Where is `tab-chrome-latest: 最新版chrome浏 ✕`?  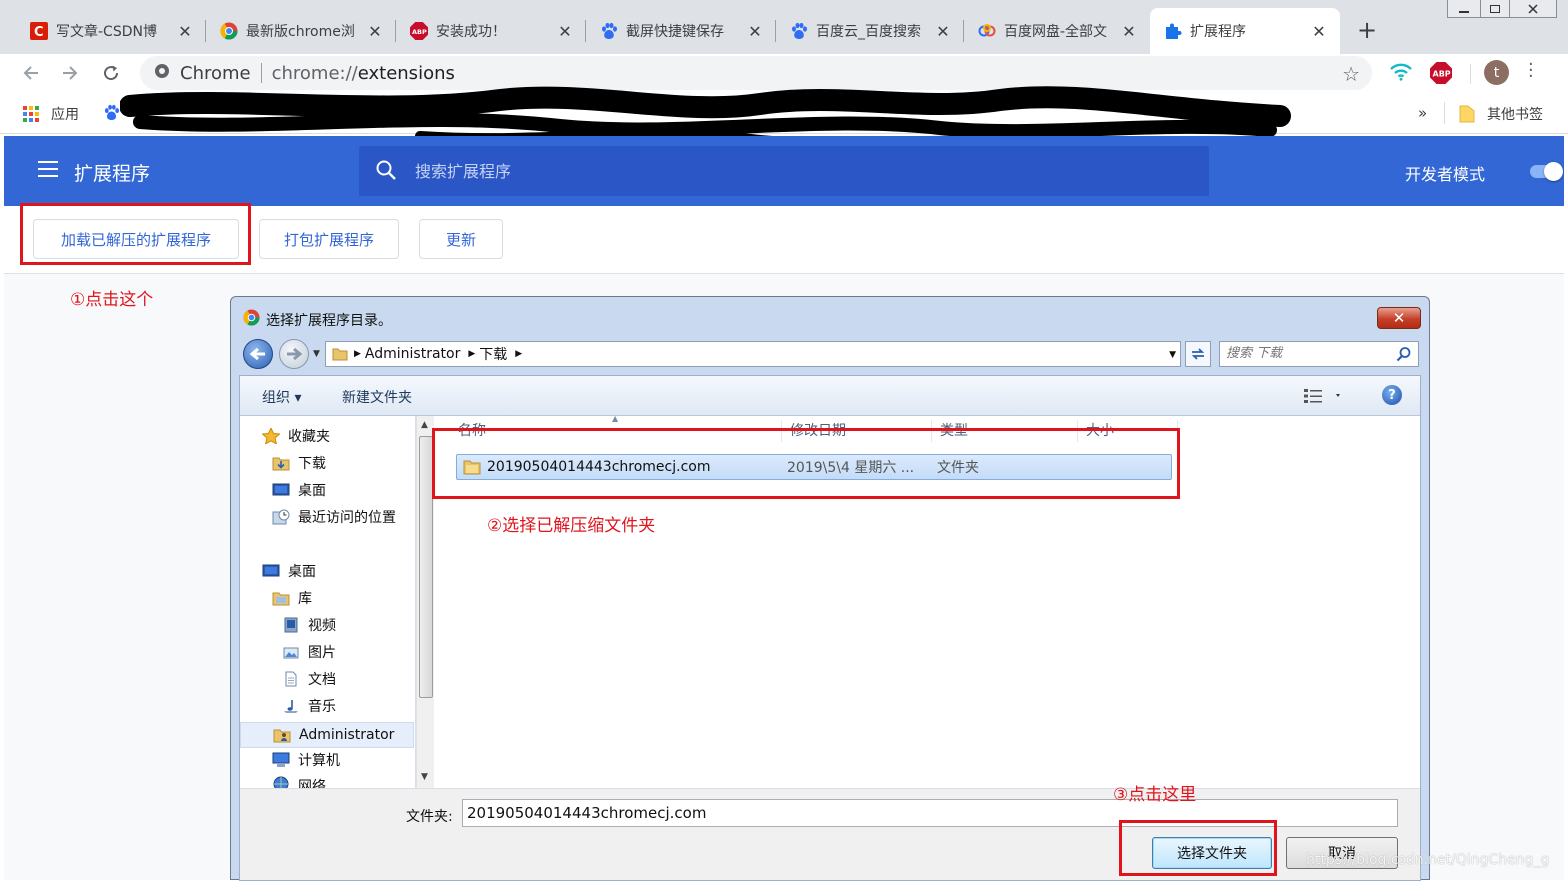
tab-chrome-latest: 最新版chrome浏 ✕ is located at coordinates (301, 31).